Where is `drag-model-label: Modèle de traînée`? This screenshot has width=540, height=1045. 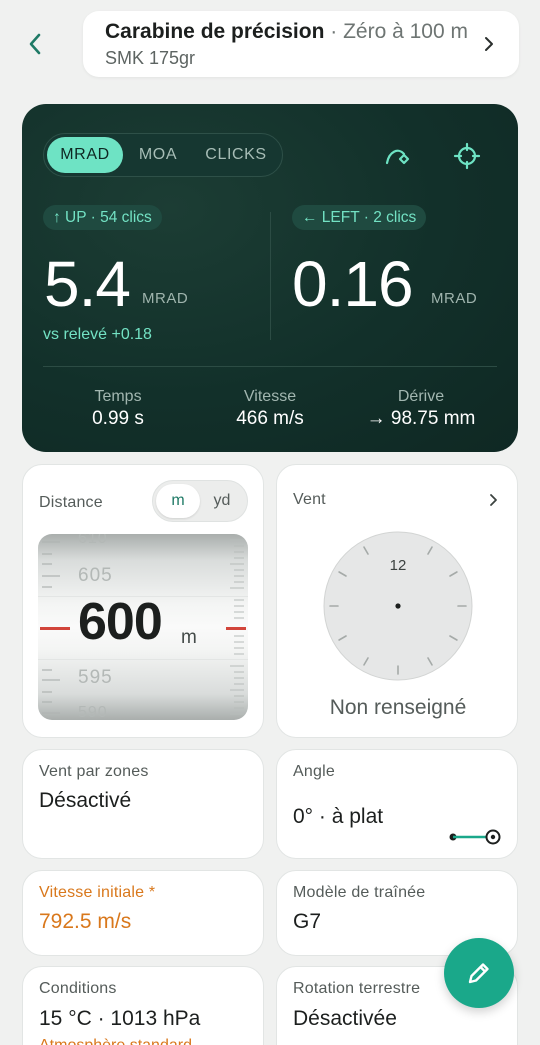 drag-model-label: Modèle de traînée is located at coordinates (359, 892).